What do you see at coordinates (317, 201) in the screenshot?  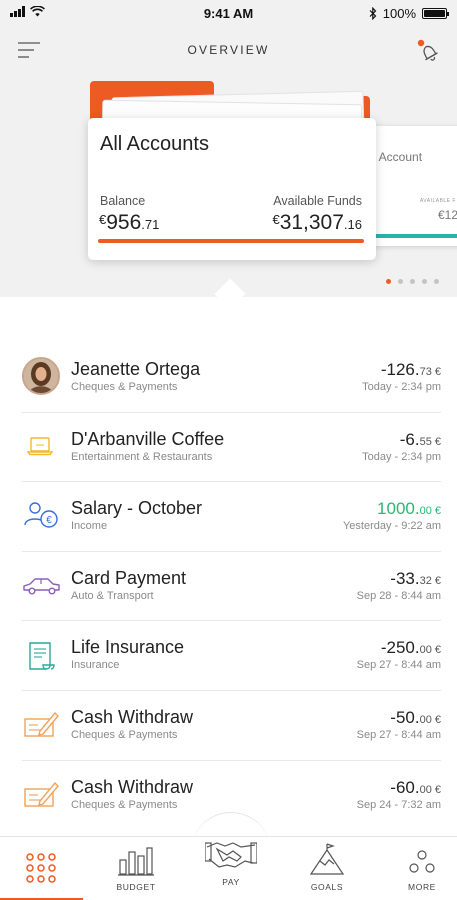 I see `available-funds-label: Available Funds` at bounding box center [317, 201].